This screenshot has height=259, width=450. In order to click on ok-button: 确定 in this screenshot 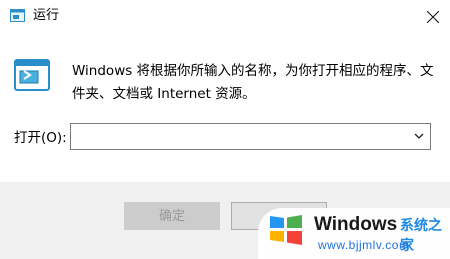, I will do `click(172, 216)`.